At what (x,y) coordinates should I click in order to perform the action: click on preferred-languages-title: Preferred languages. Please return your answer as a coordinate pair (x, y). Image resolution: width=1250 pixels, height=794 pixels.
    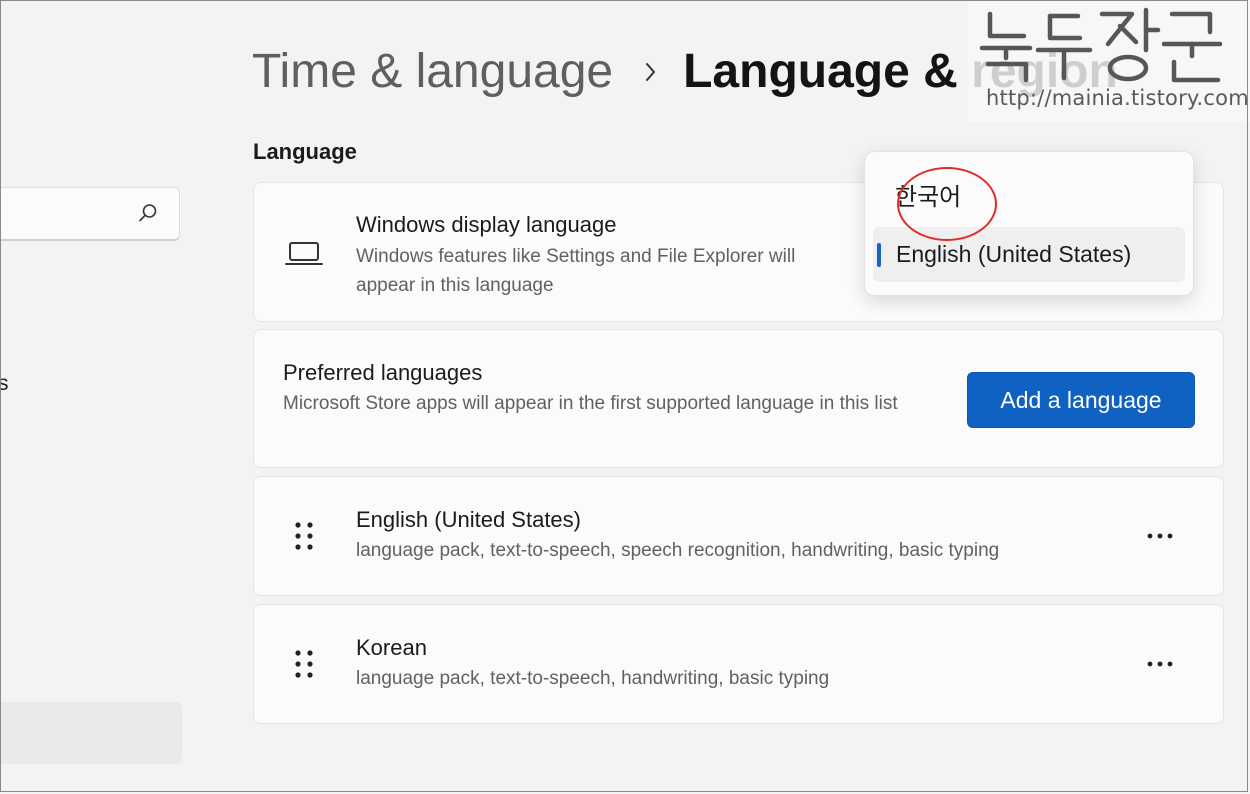
    Looking at the image, I should click on (383, 372).